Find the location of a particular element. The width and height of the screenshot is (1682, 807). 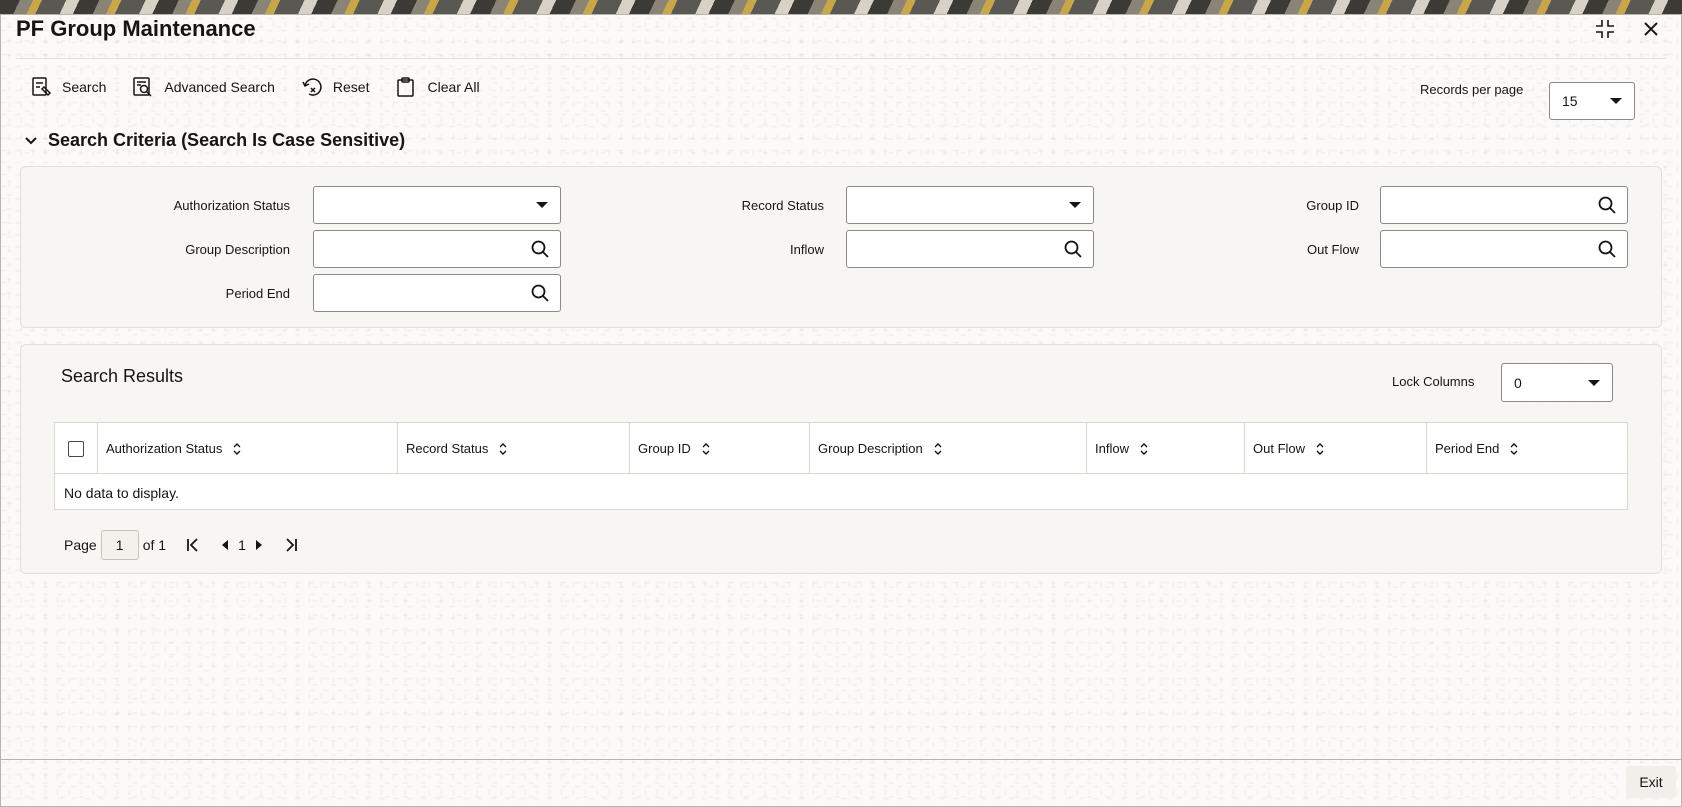

column-header-authorization-status: Authorization Status is located at coordinates (248, 448).